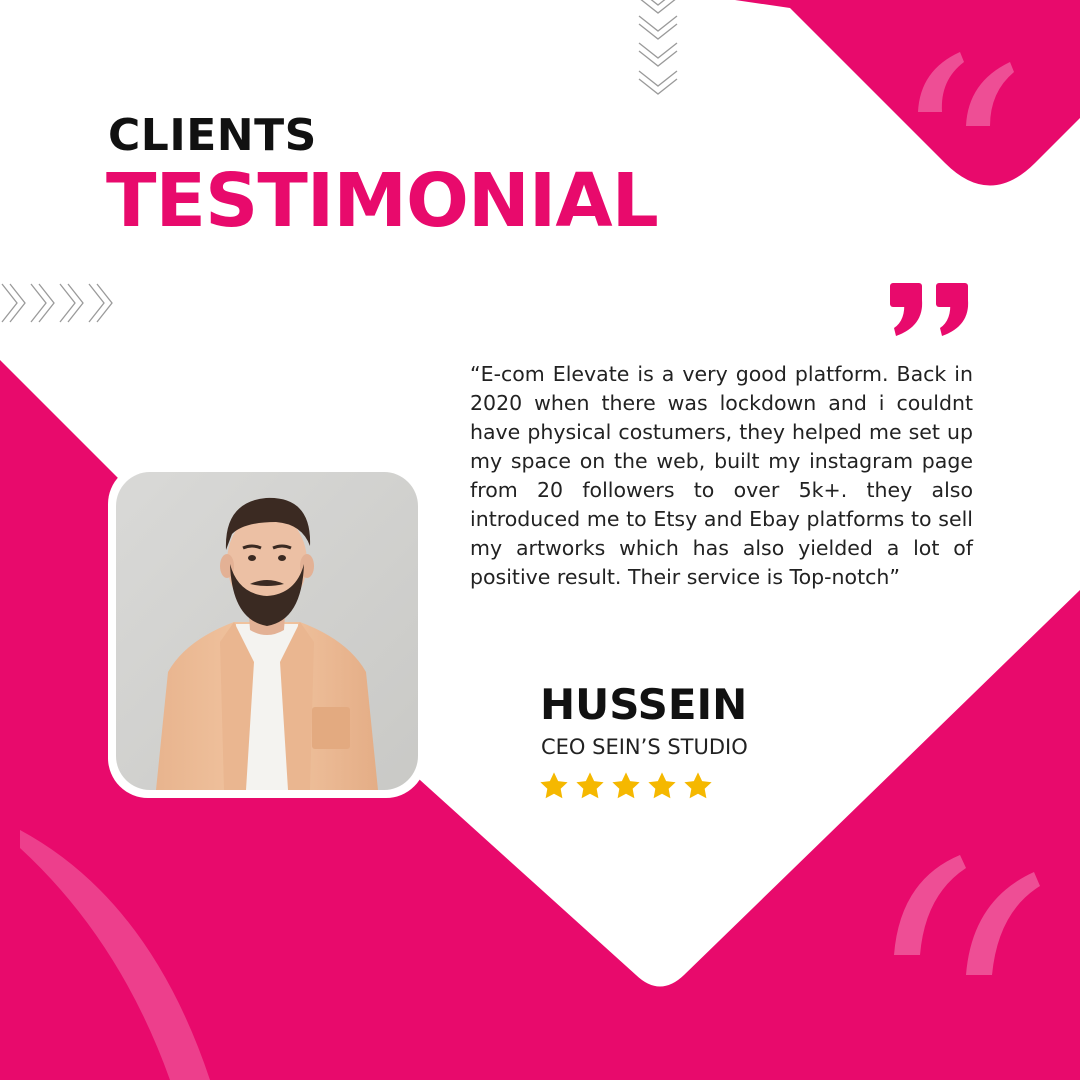 The image size is (1080, 1080). I want to click on chevron-arrows-icon-left, so click(57, 303).